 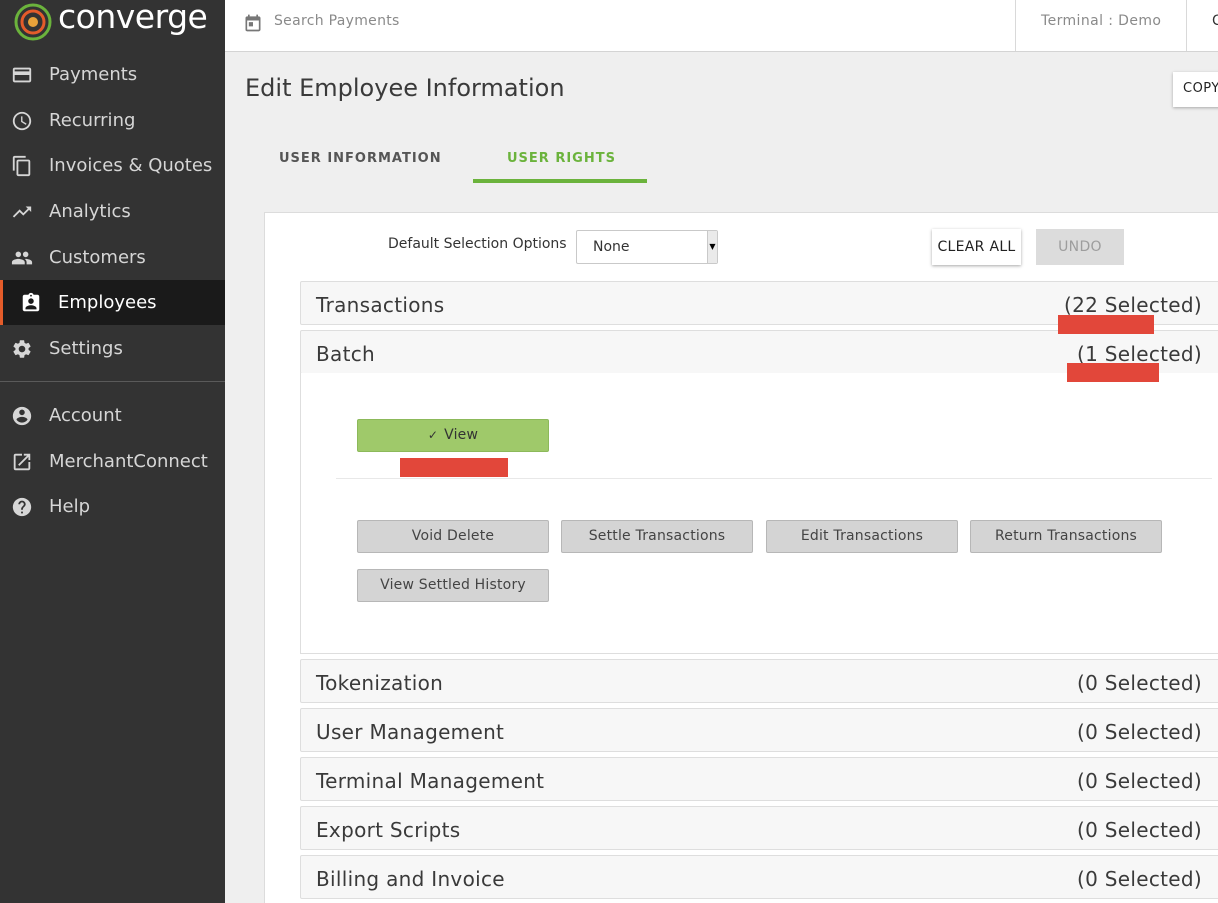 I want to click on default-selection-select: None ▼, so click(x=647, y=247).